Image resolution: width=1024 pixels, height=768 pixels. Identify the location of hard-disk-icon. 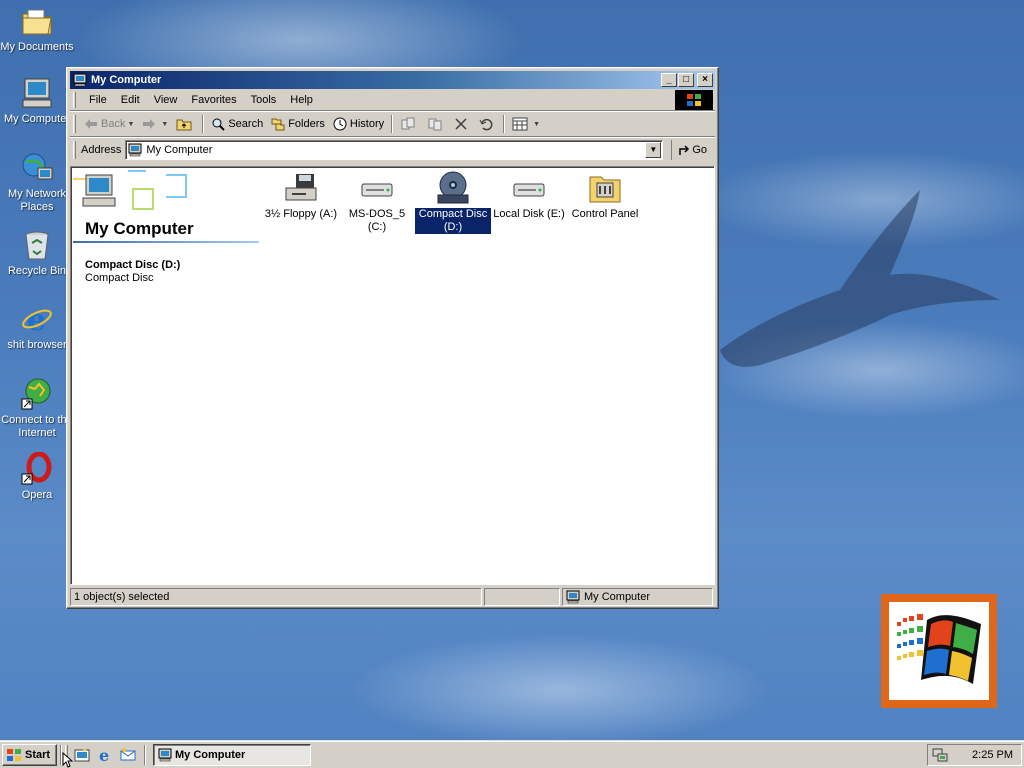
(529, 190).